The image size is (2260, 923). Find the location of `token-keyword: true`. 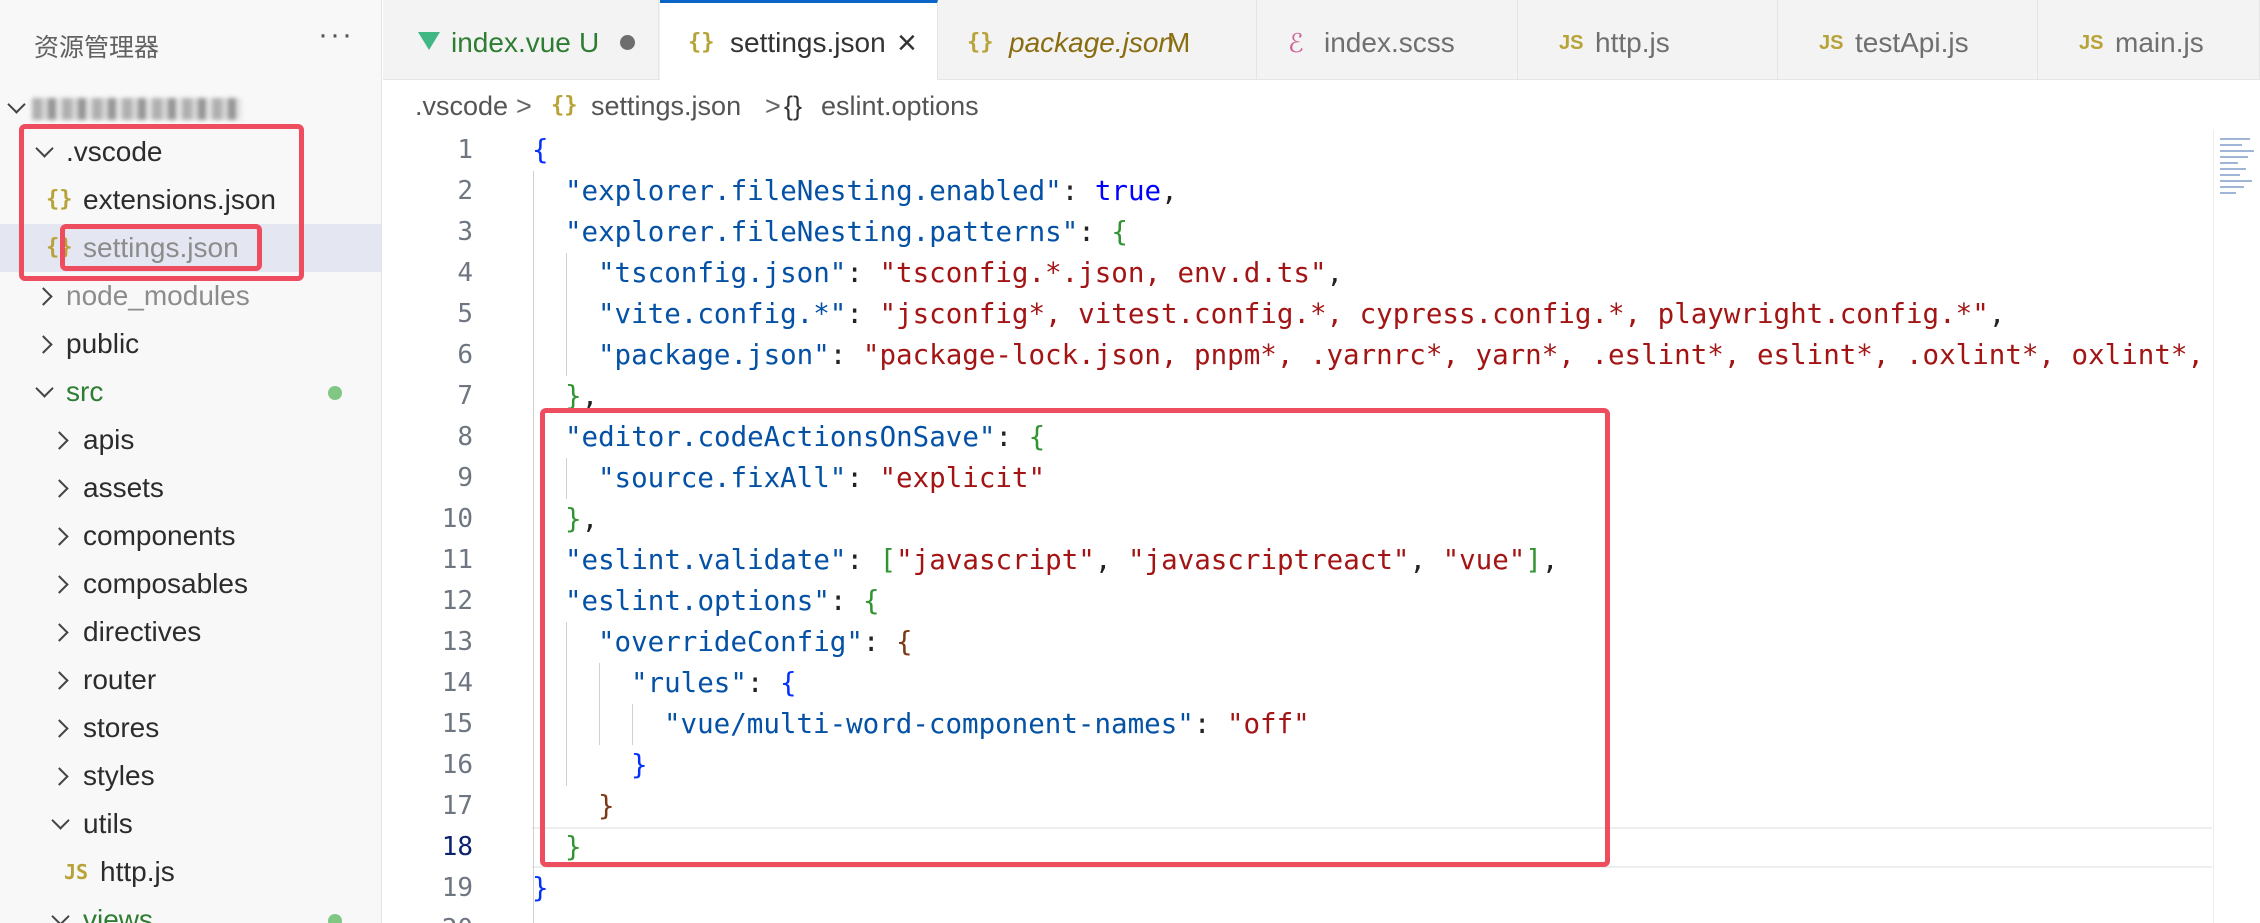

token-keyword: true is located at coordinates (1128, 191).